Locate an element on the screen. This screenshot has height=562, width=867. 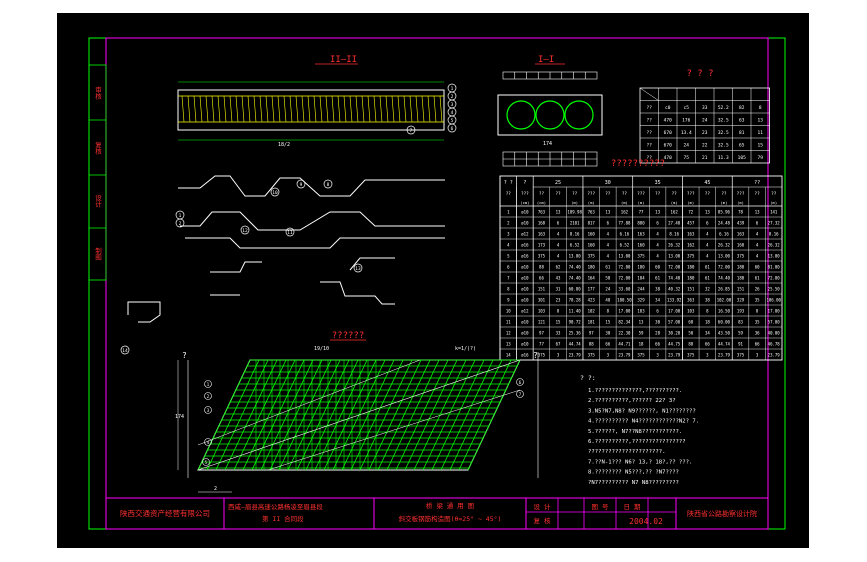
main-table-subheader: ??? is located at coordinates (591, 194).